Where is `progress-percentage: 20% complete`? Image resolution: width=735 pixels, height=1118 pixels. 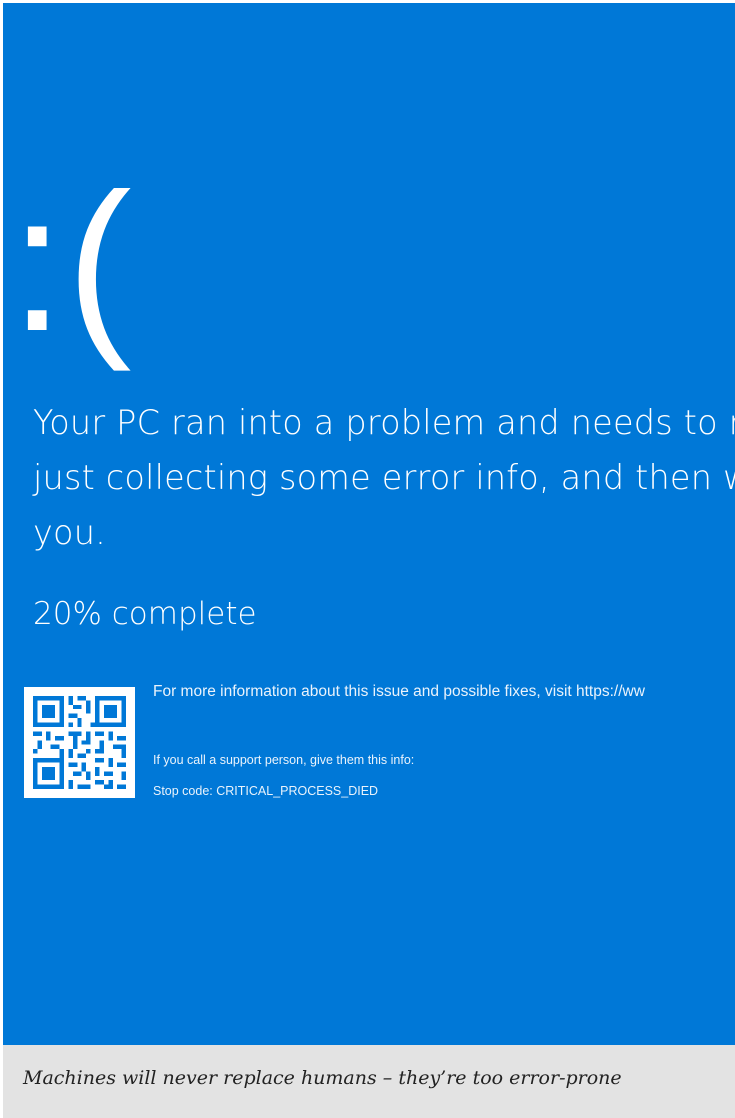 progress-percentage: 20% complete is located at coordinates (145, 614).